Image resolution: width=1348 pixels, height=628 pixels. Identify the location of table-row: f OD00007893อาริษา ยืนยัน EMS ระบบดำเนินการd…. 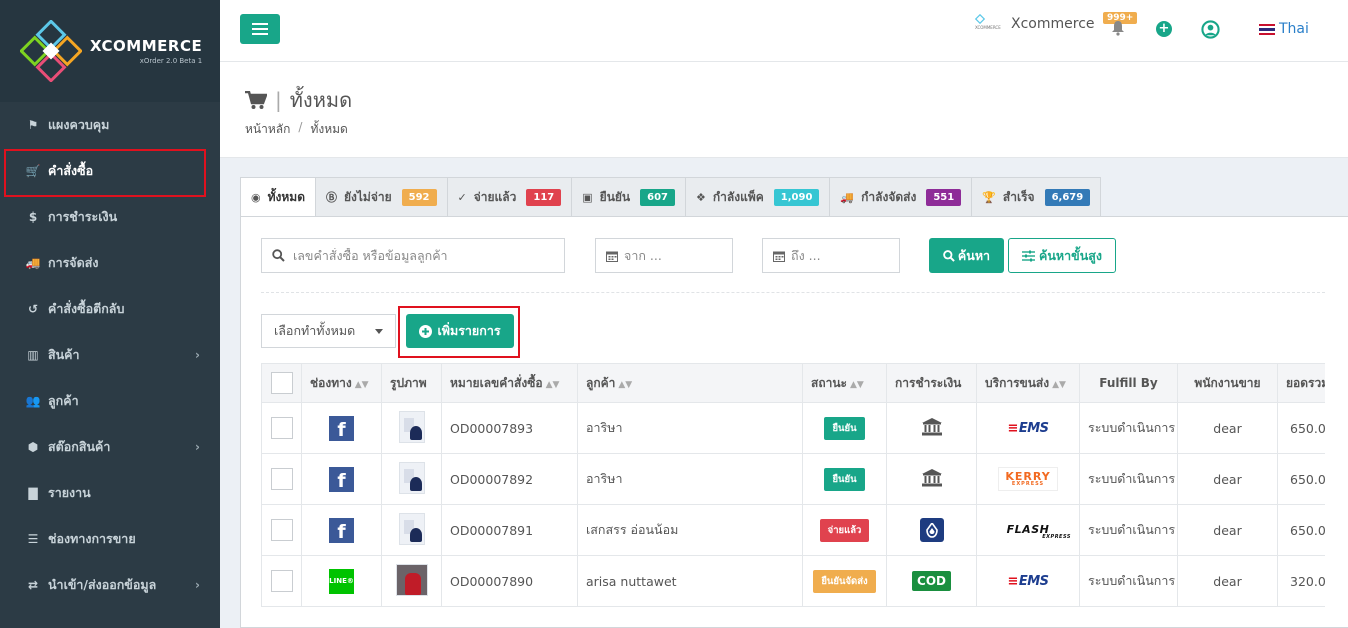
(793, 428).